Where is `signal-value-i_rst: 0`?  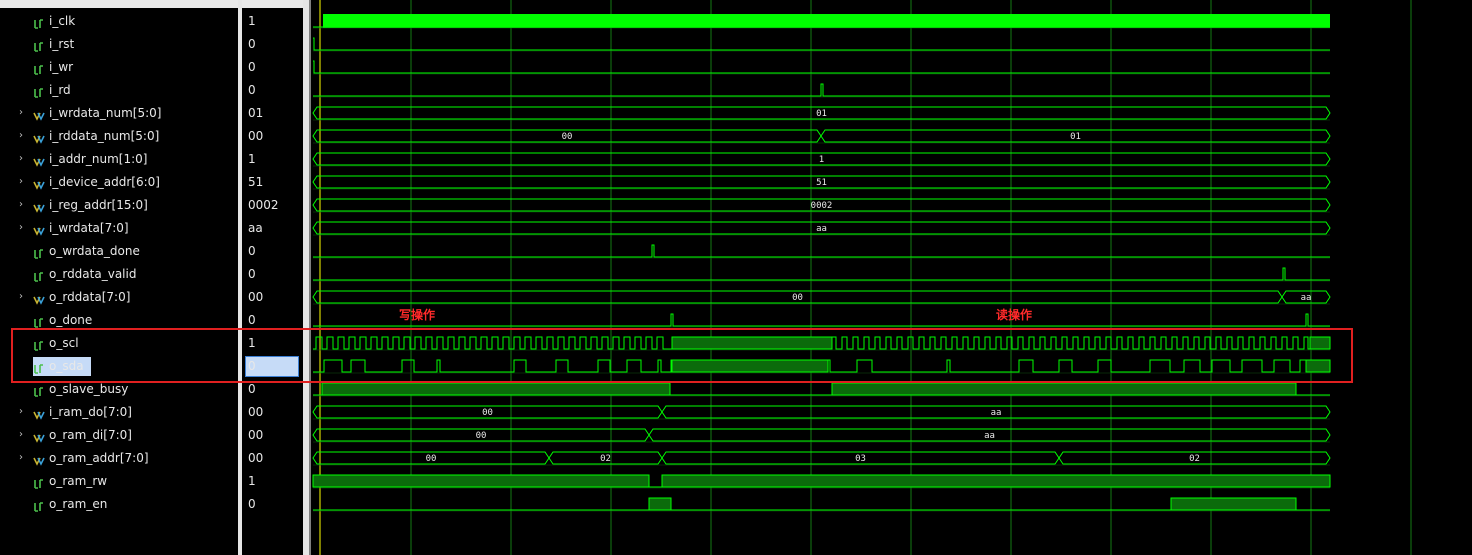 signal-value-i_rst: 0 is located at coordinates (252, 44).